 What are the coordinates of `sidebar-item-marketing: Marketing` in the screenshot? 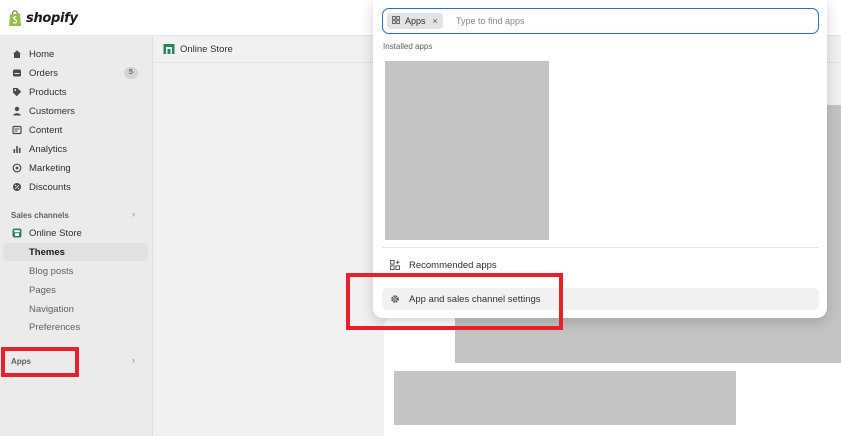 It's located at (75, 168).